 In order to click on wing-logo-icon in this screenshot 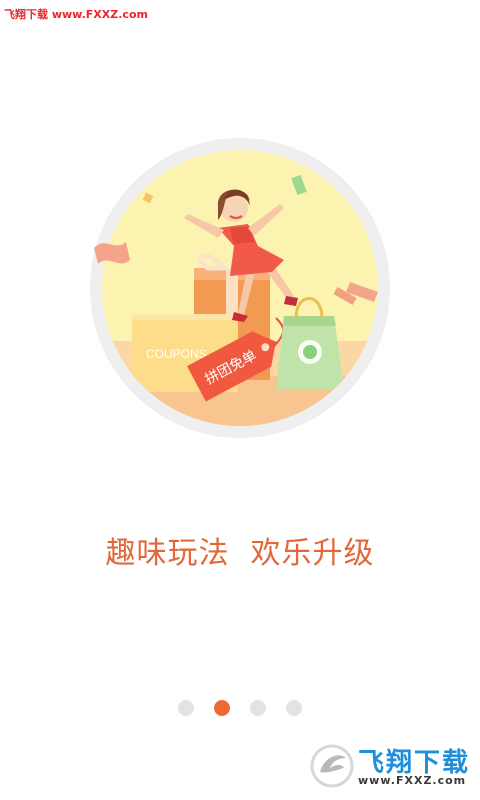, I will do `click(332, 766)`.